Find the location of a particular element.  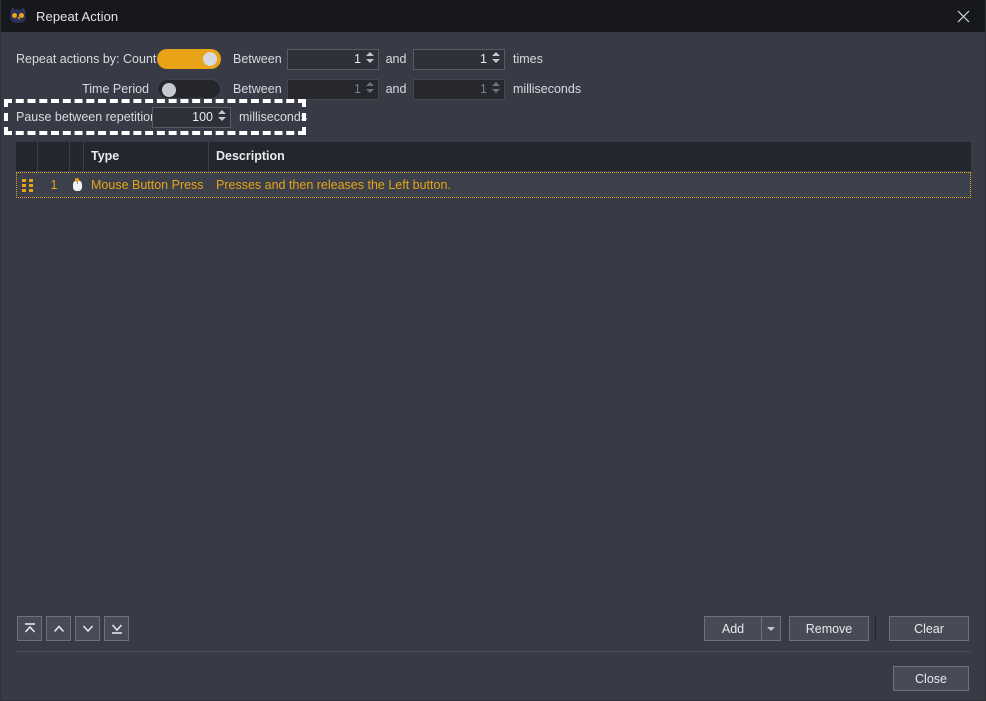

move-to-bottom-button is located at coordinates (116, 628).